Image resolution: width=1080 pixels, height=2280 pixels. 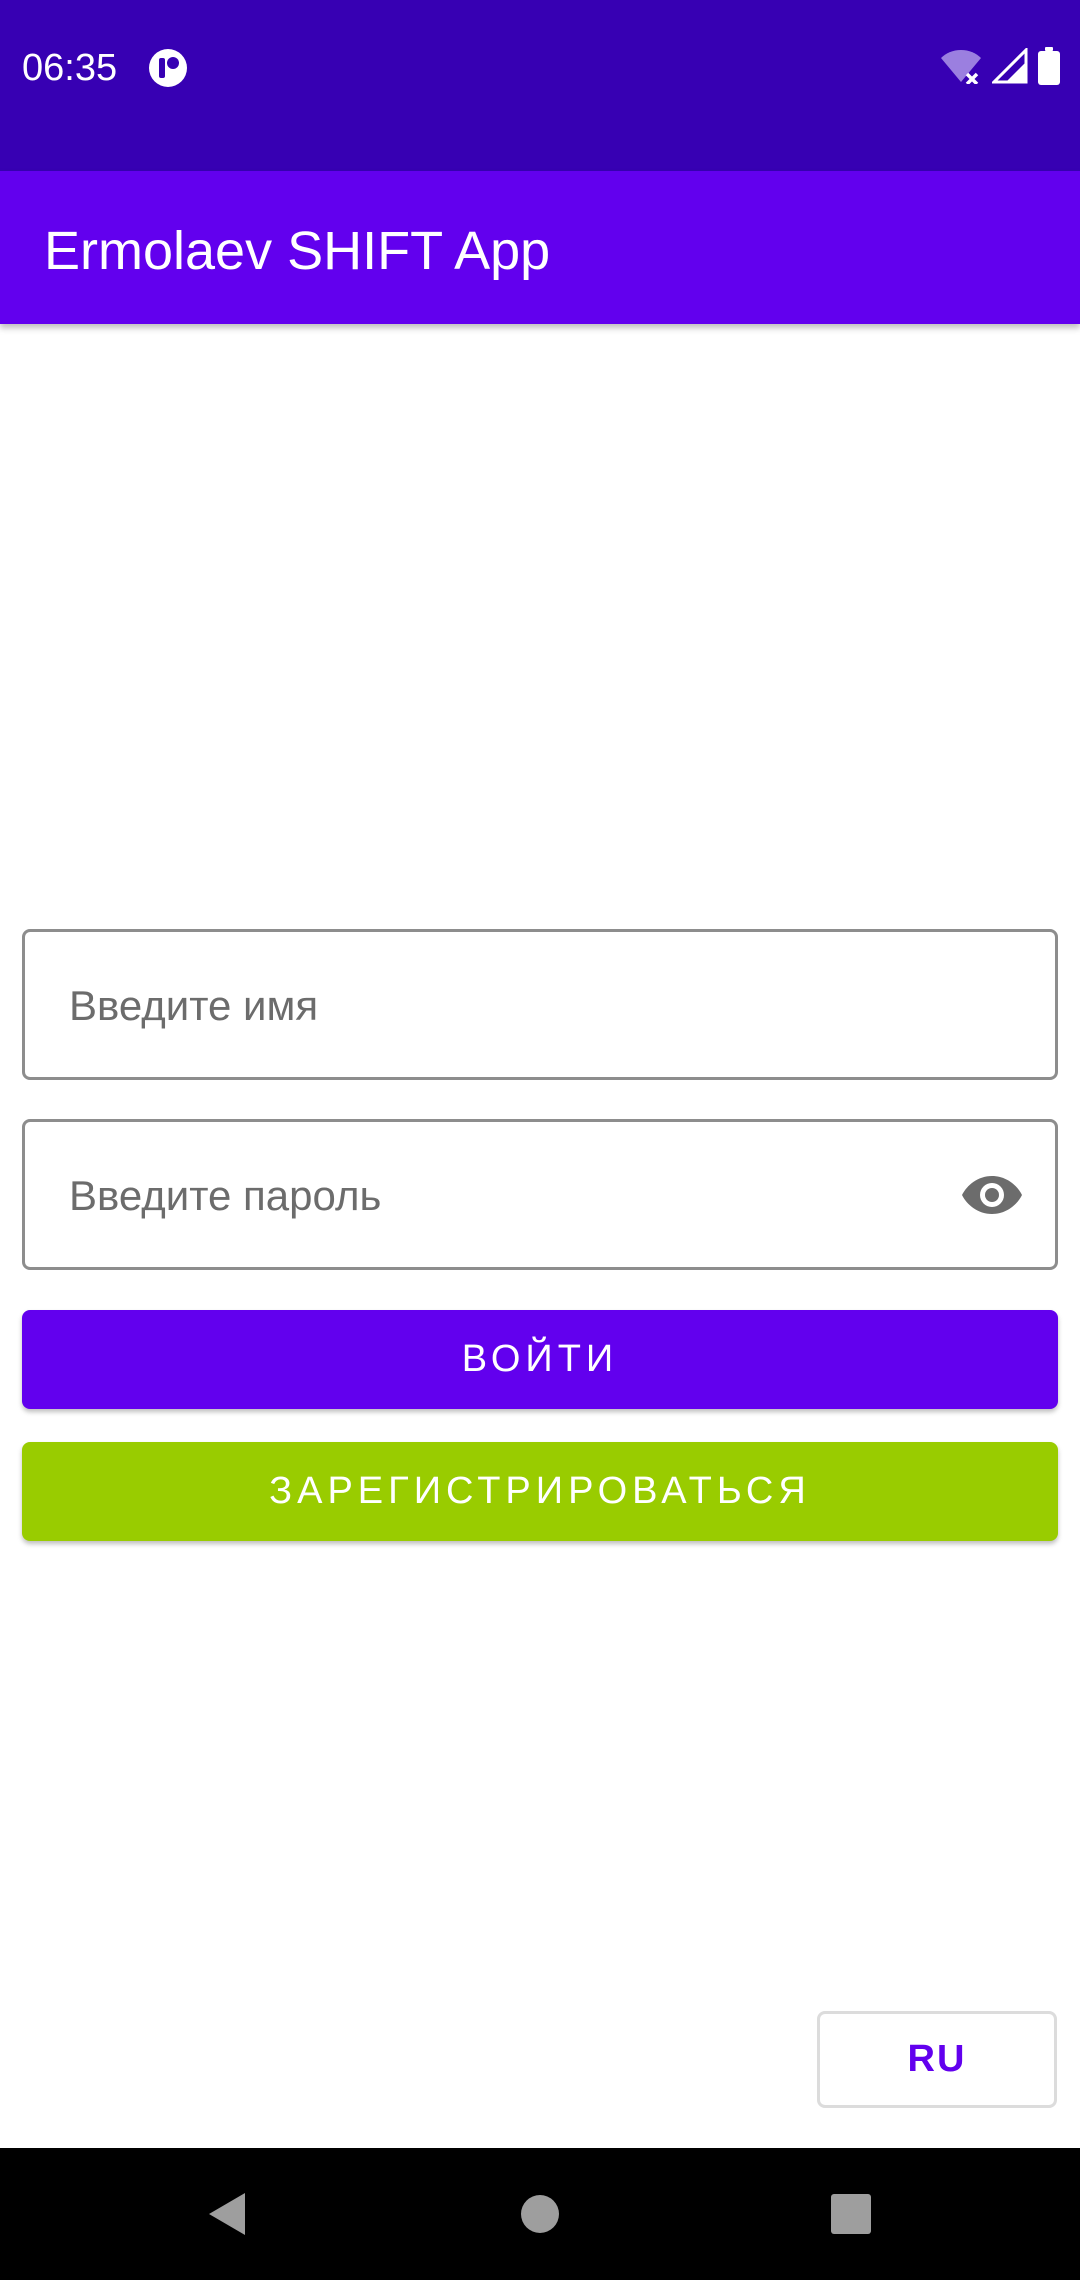 What do you see at coordinates (992, 1195) in the screenshot?
I see `eye-icon` at bounding box center [992, 1195].